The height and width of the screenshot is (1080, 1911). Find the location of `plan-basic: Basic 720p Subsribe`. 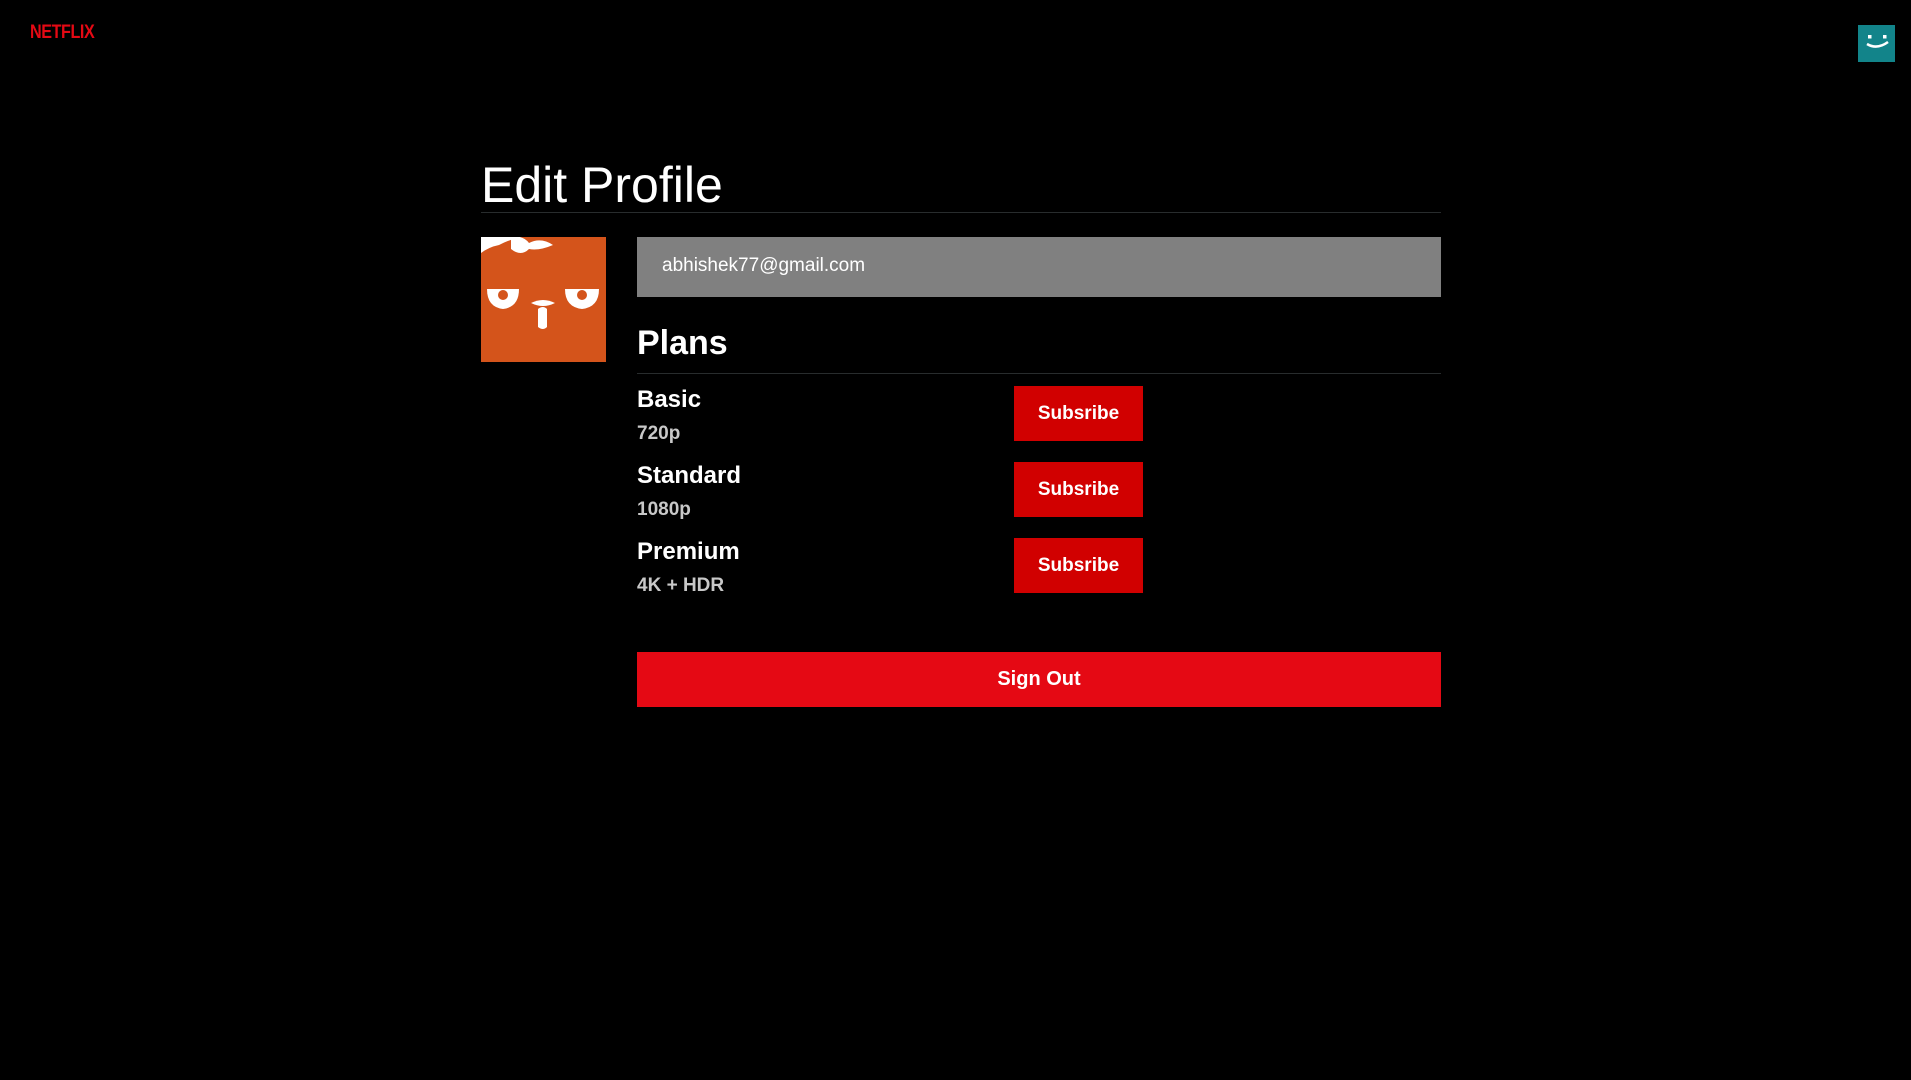

plan-basic: Basic 720p Subsribe is located at coordinates (1039, 412).